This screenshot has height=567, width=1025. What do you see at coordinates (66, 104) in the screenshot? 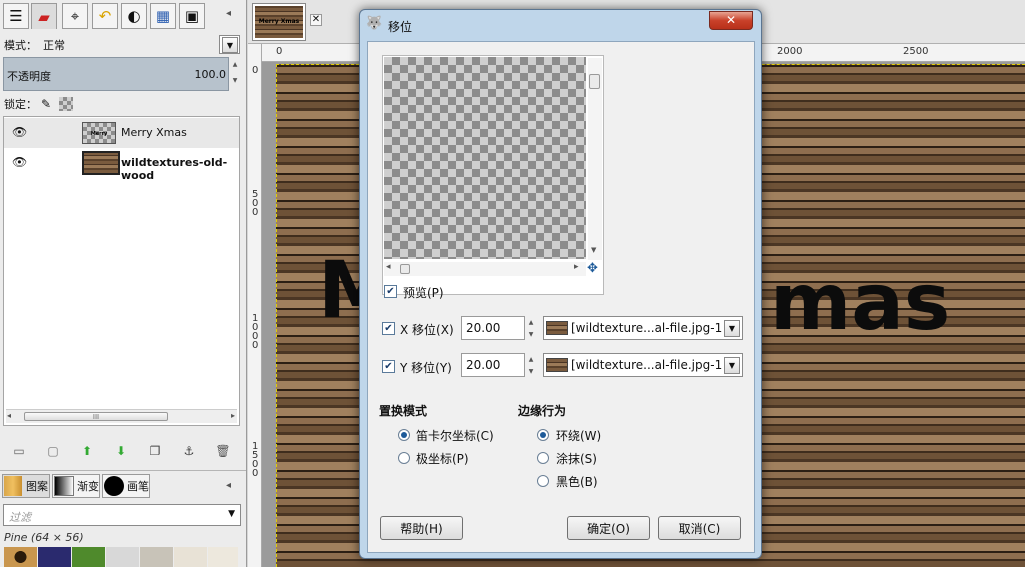
I see `lock-alpha-icon` at bounding box center [66, 104].